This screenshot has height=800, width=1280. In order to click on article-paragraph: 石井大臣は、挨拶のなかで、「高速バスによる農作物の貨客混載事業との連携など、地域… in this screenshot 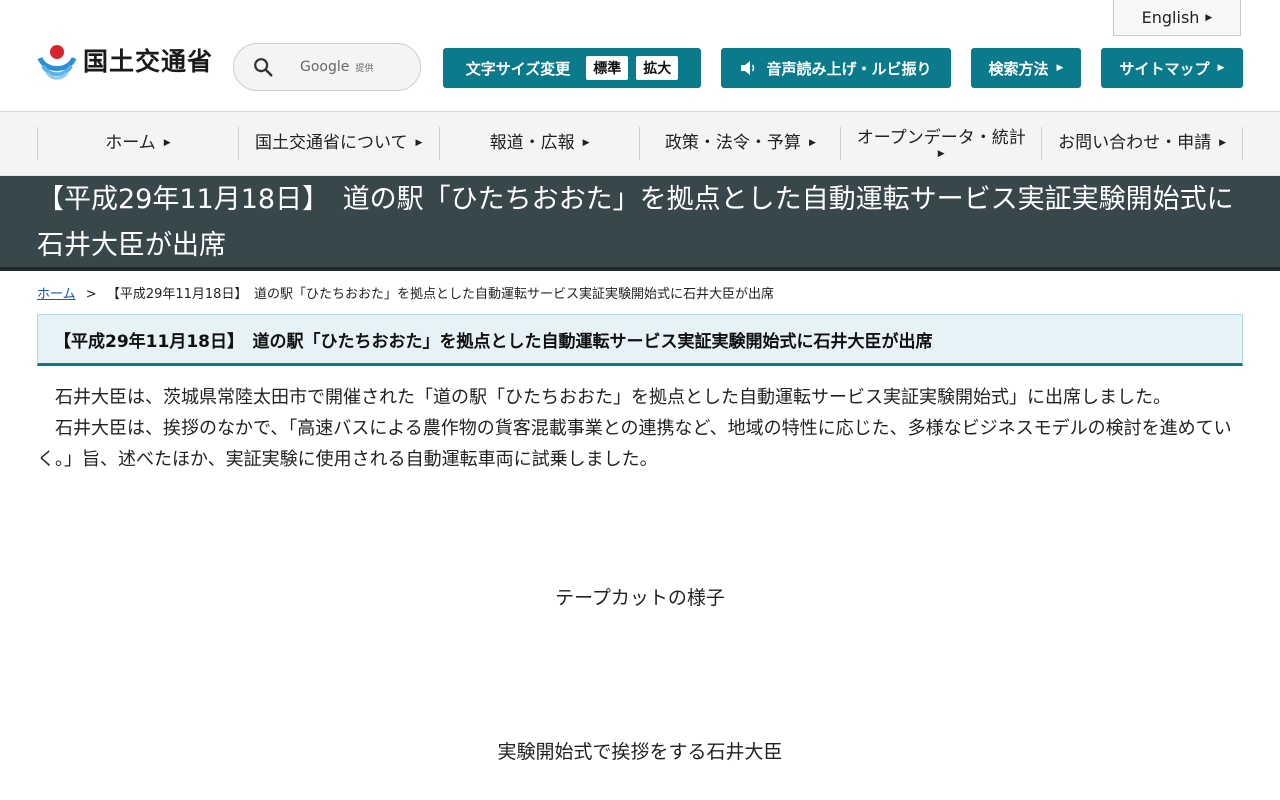, I will do `click(634, 444)`.